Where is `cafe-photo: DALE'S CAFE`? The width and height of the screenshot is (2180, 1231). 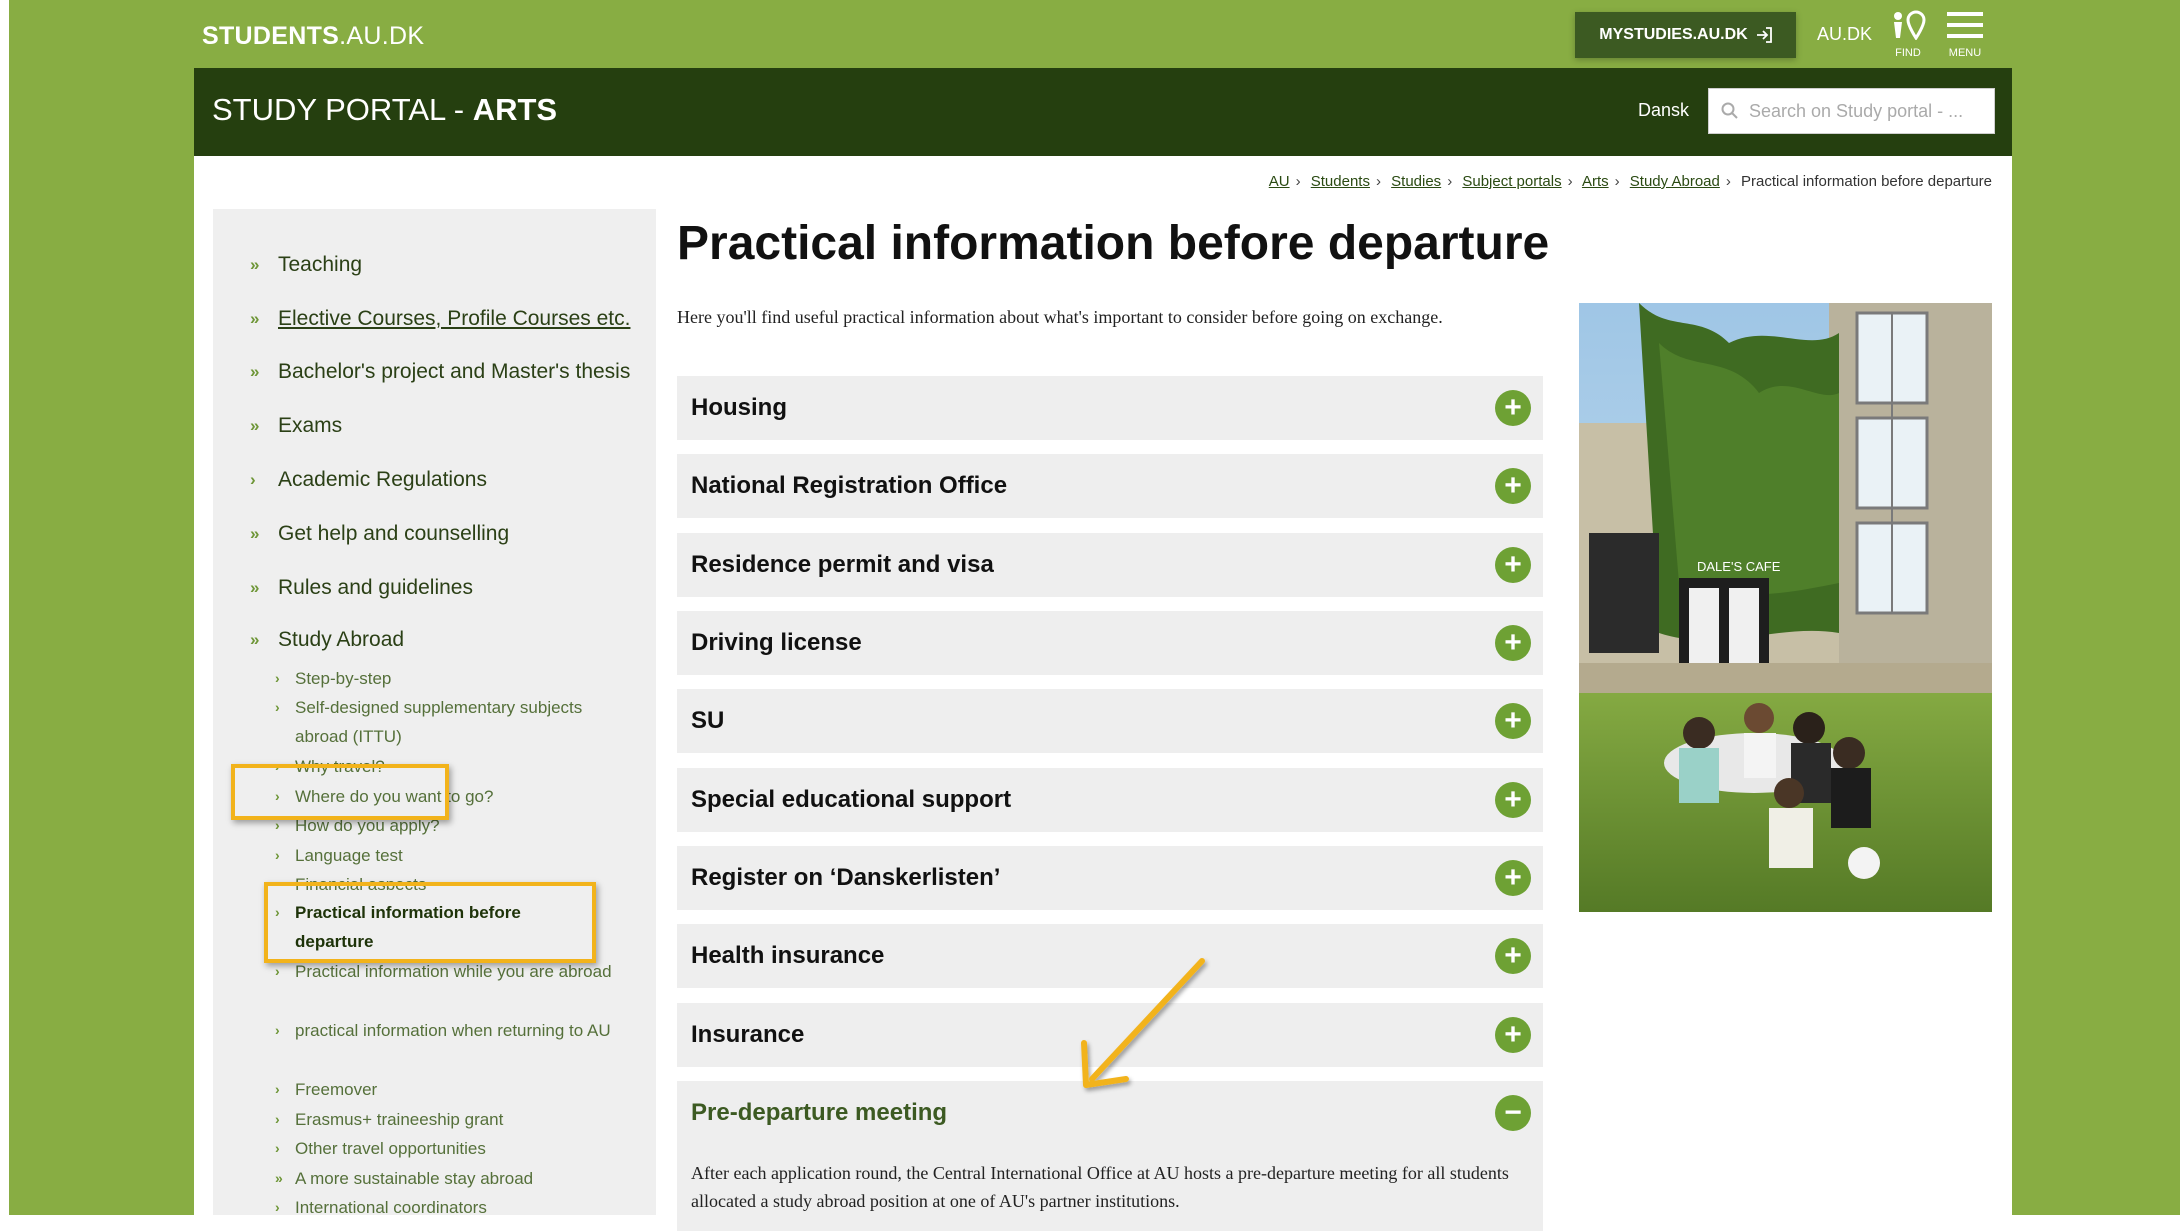 cafe-photo: DALE'S CAFE is located at coordinates (1785, 607).